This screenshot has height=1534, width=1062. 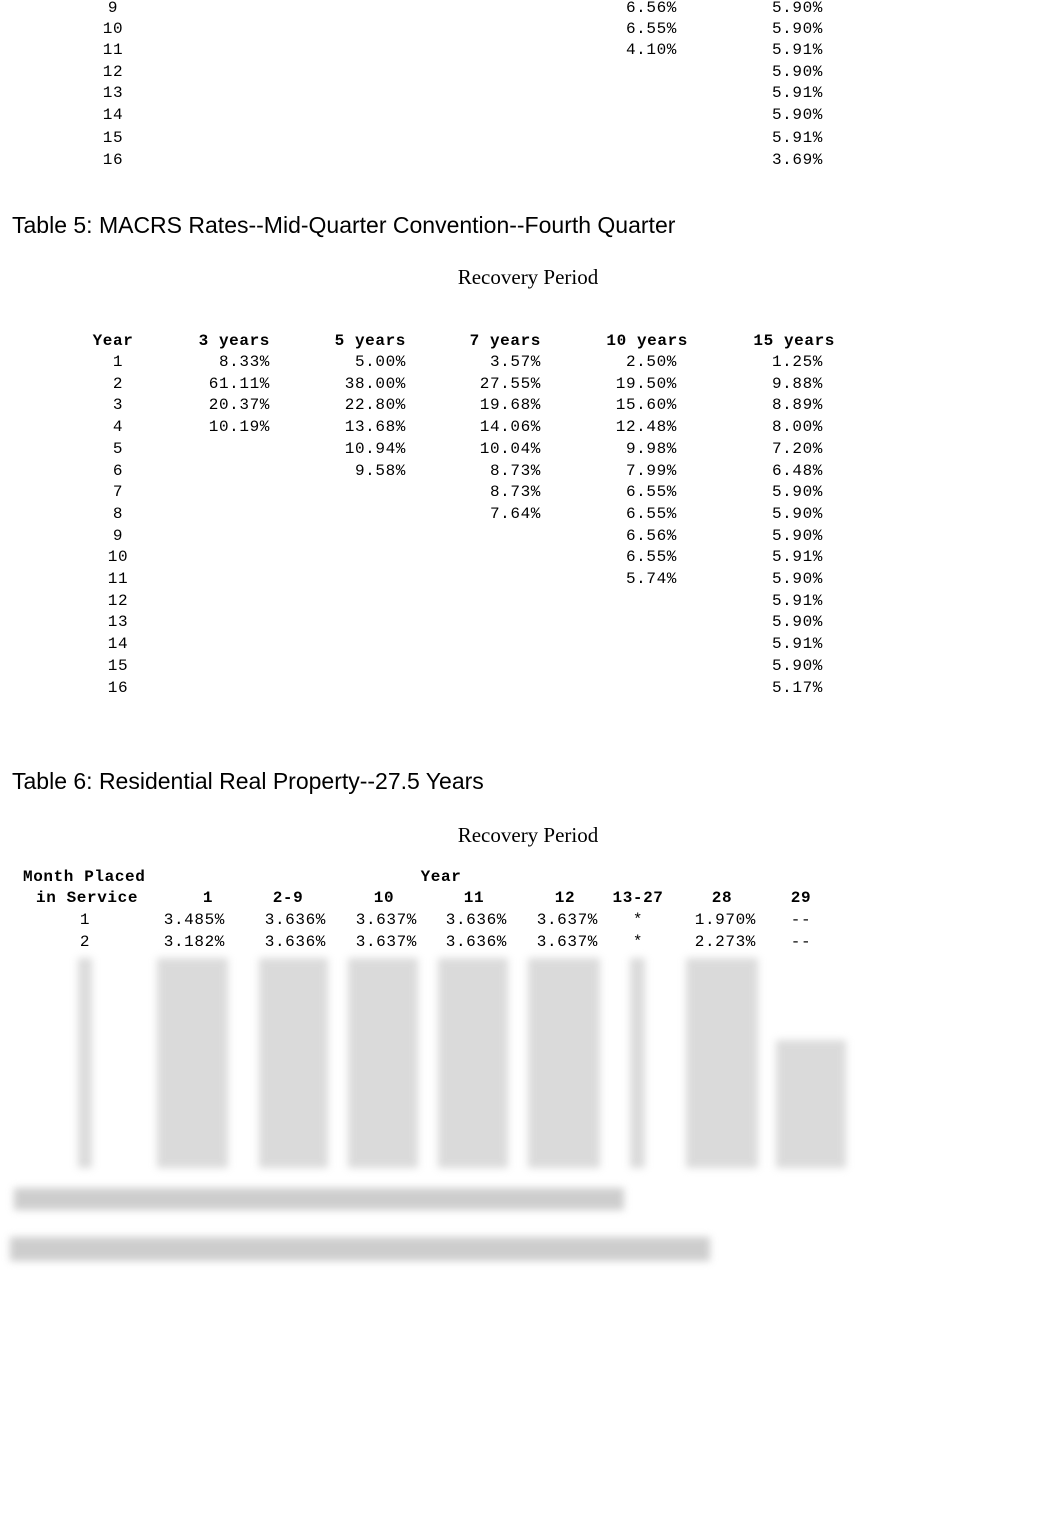 What do you see at coordinates (725, 941) in the screenshot?
I see `rate-cell: 2.273%` at bounding box center [725, 941].